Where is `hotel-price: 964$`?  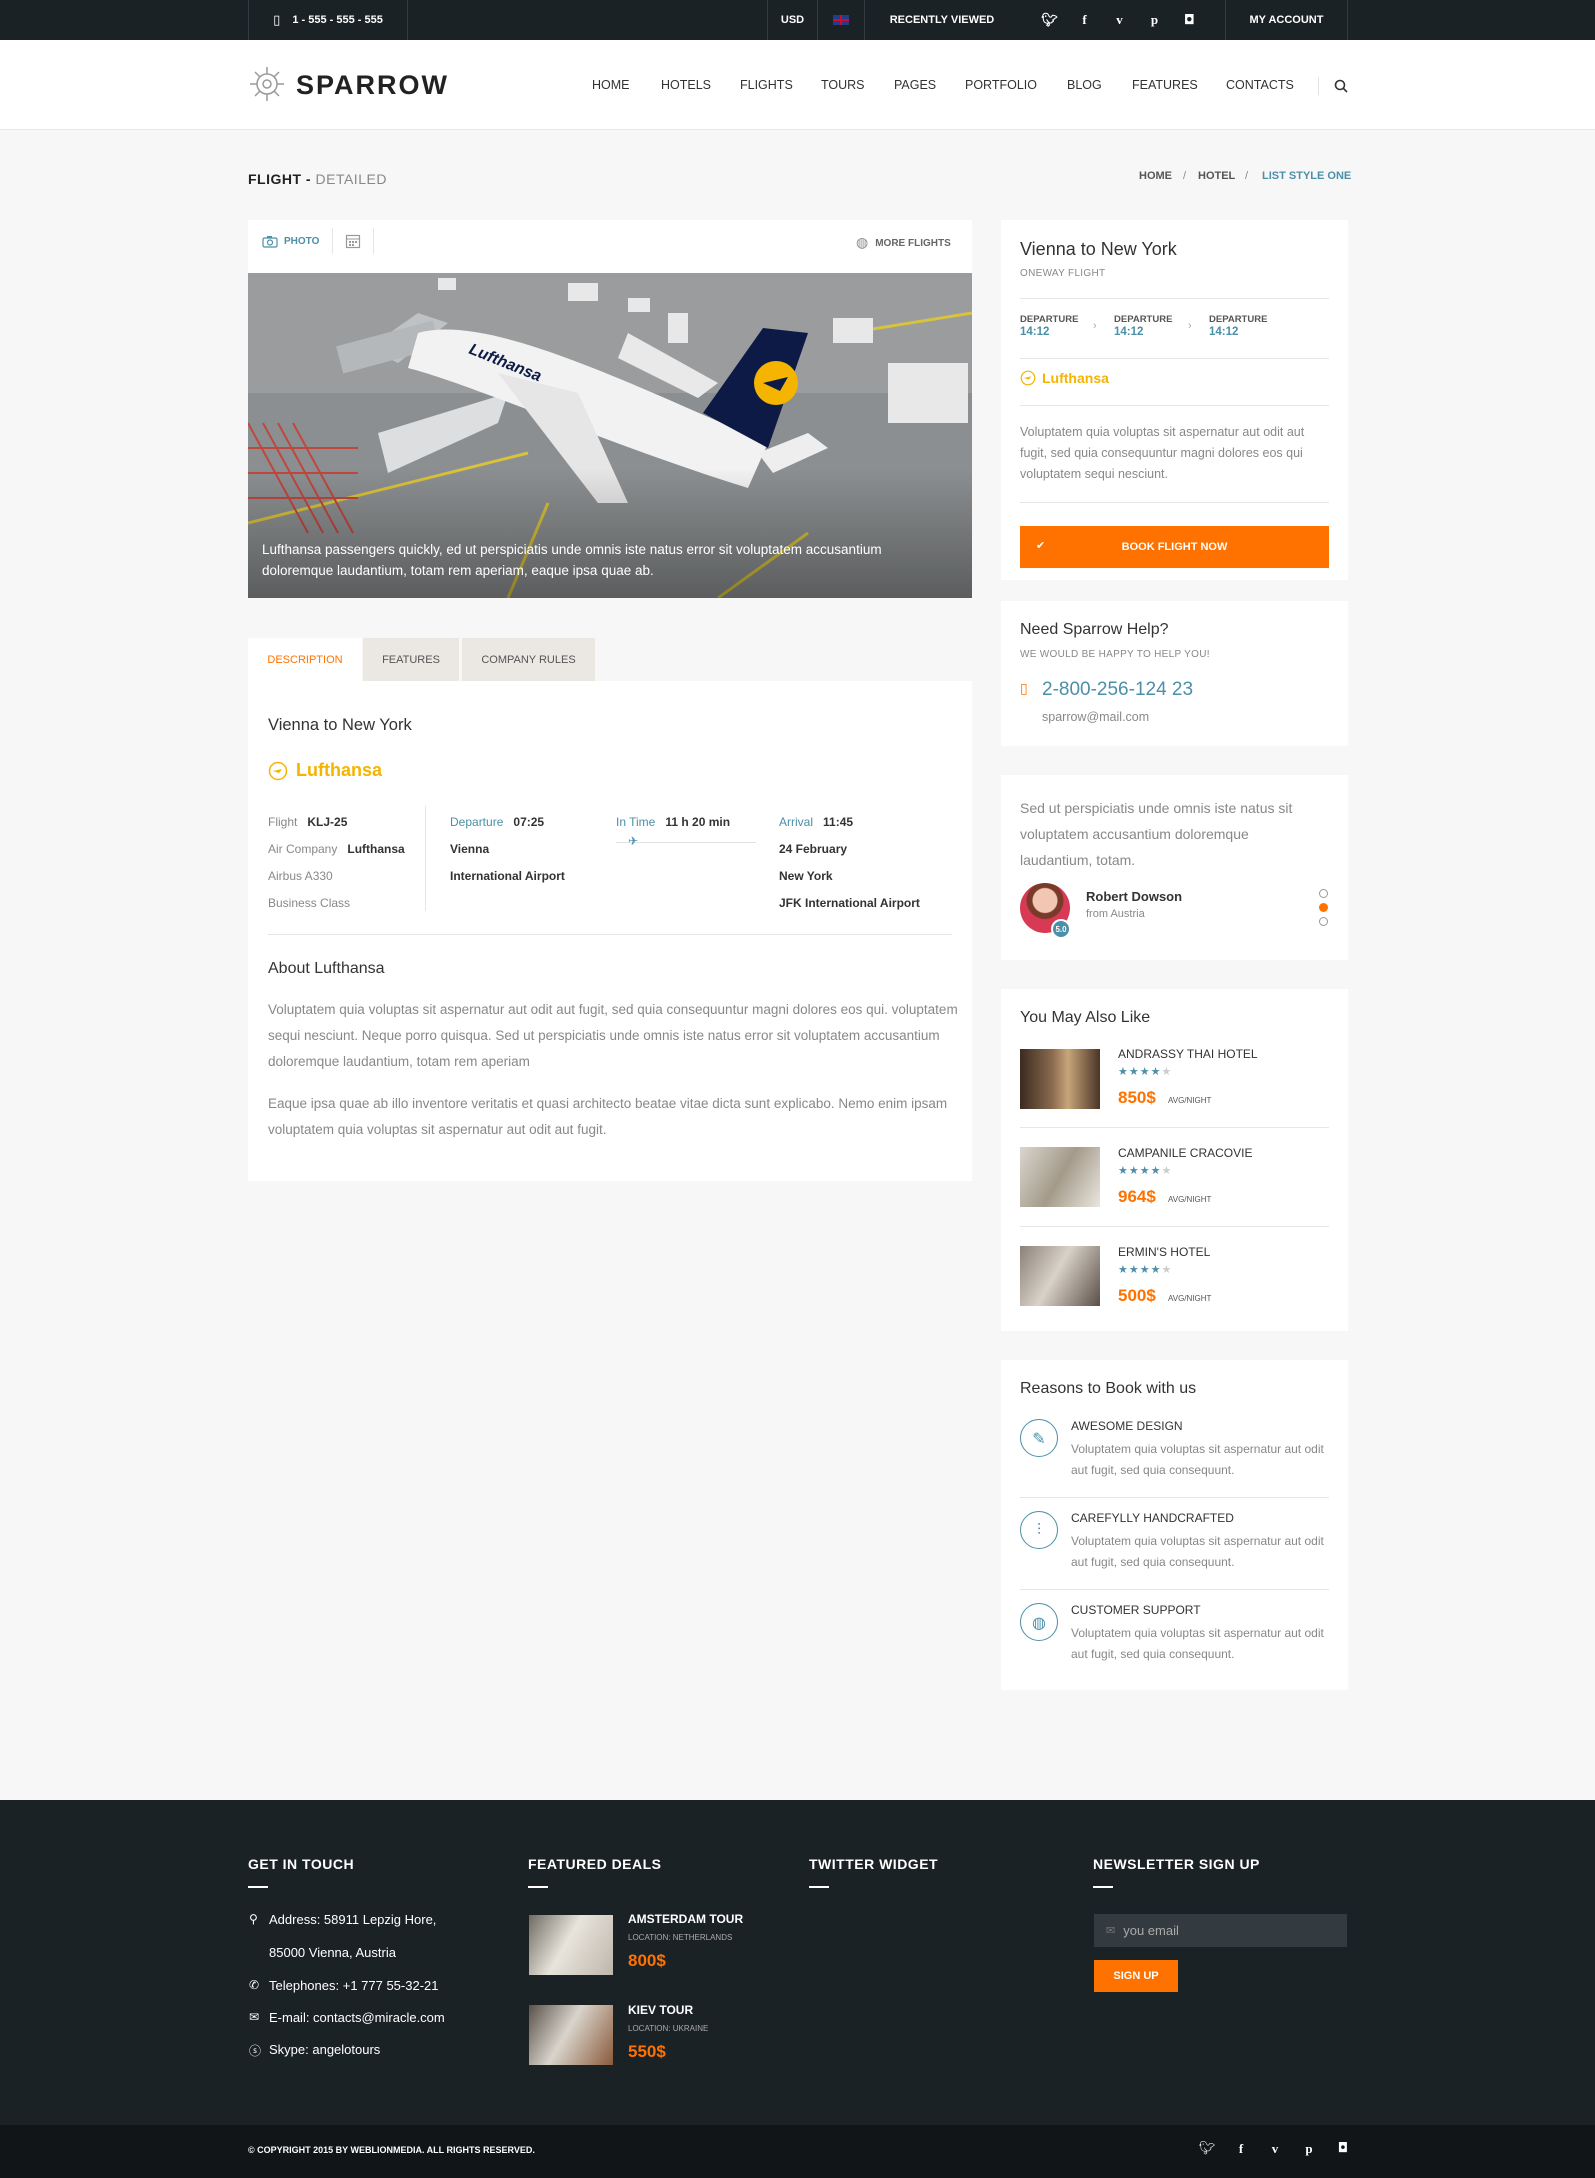
hotel-price: 964$ is located at coordinates (1137, 1196).